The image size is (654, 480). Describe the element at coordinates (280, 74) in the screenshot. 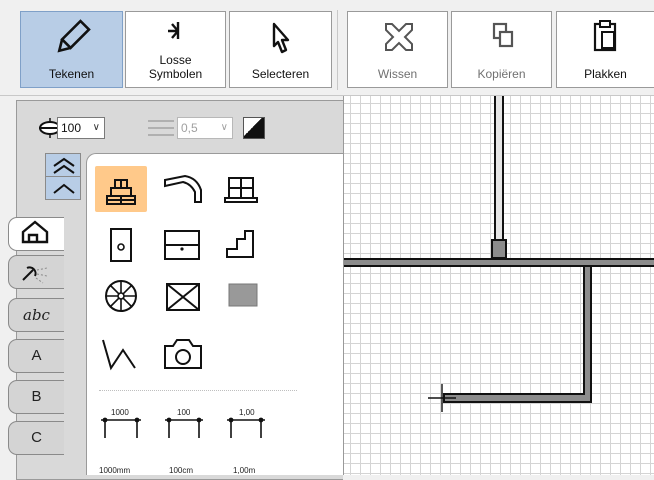

I see `select-label: Selecteren` at that location.